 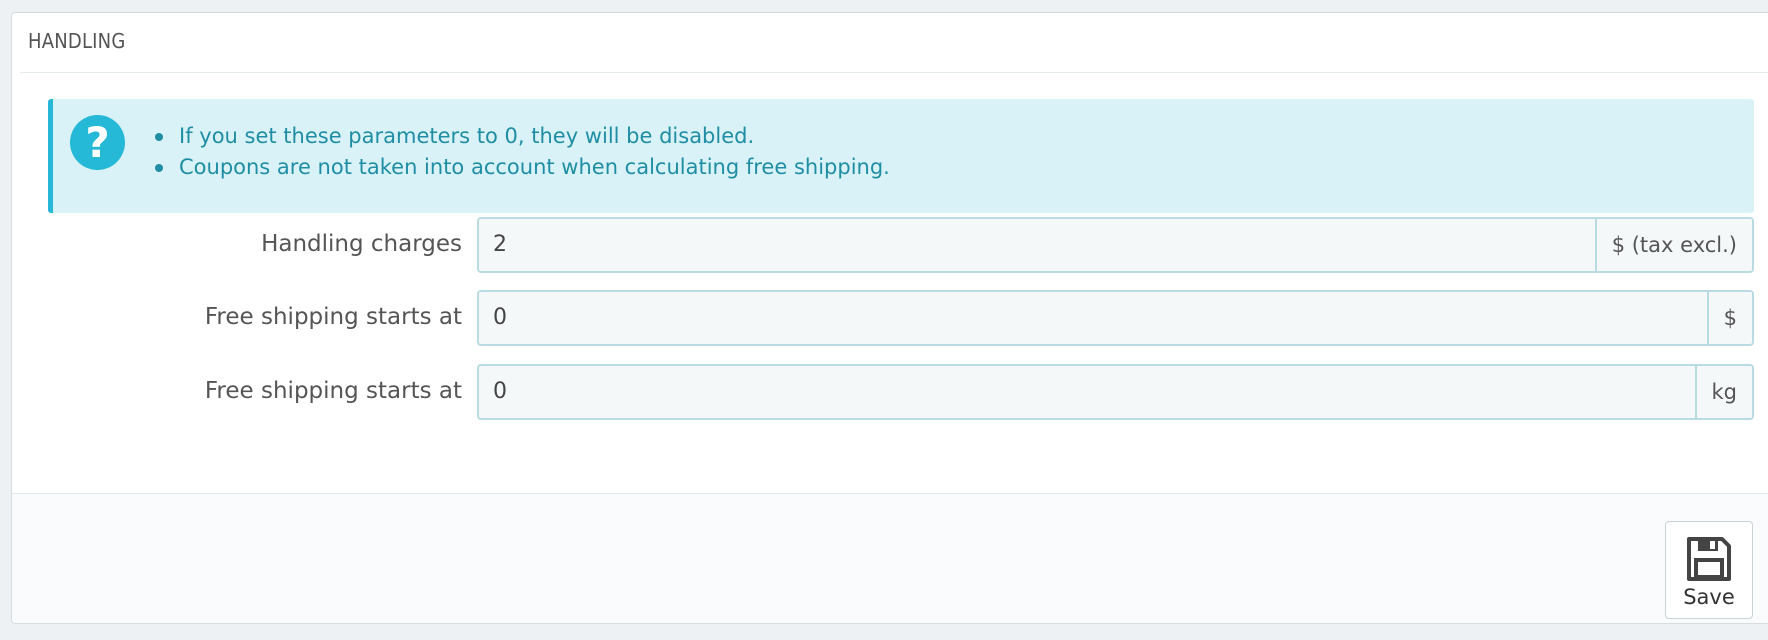 I want to click on free-shipping-price-row: Free shipping starts at 0 $, so click(x=883, y=318).